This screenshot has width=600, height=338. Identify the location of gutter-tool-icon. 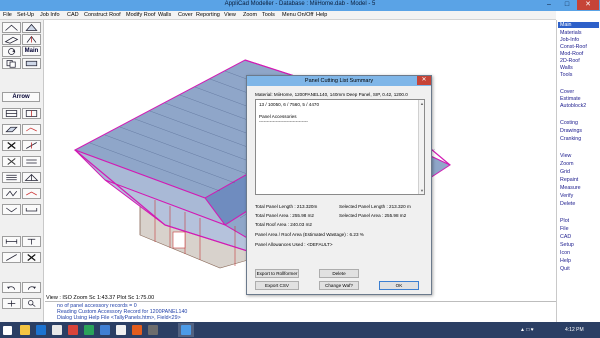
(31, 209).